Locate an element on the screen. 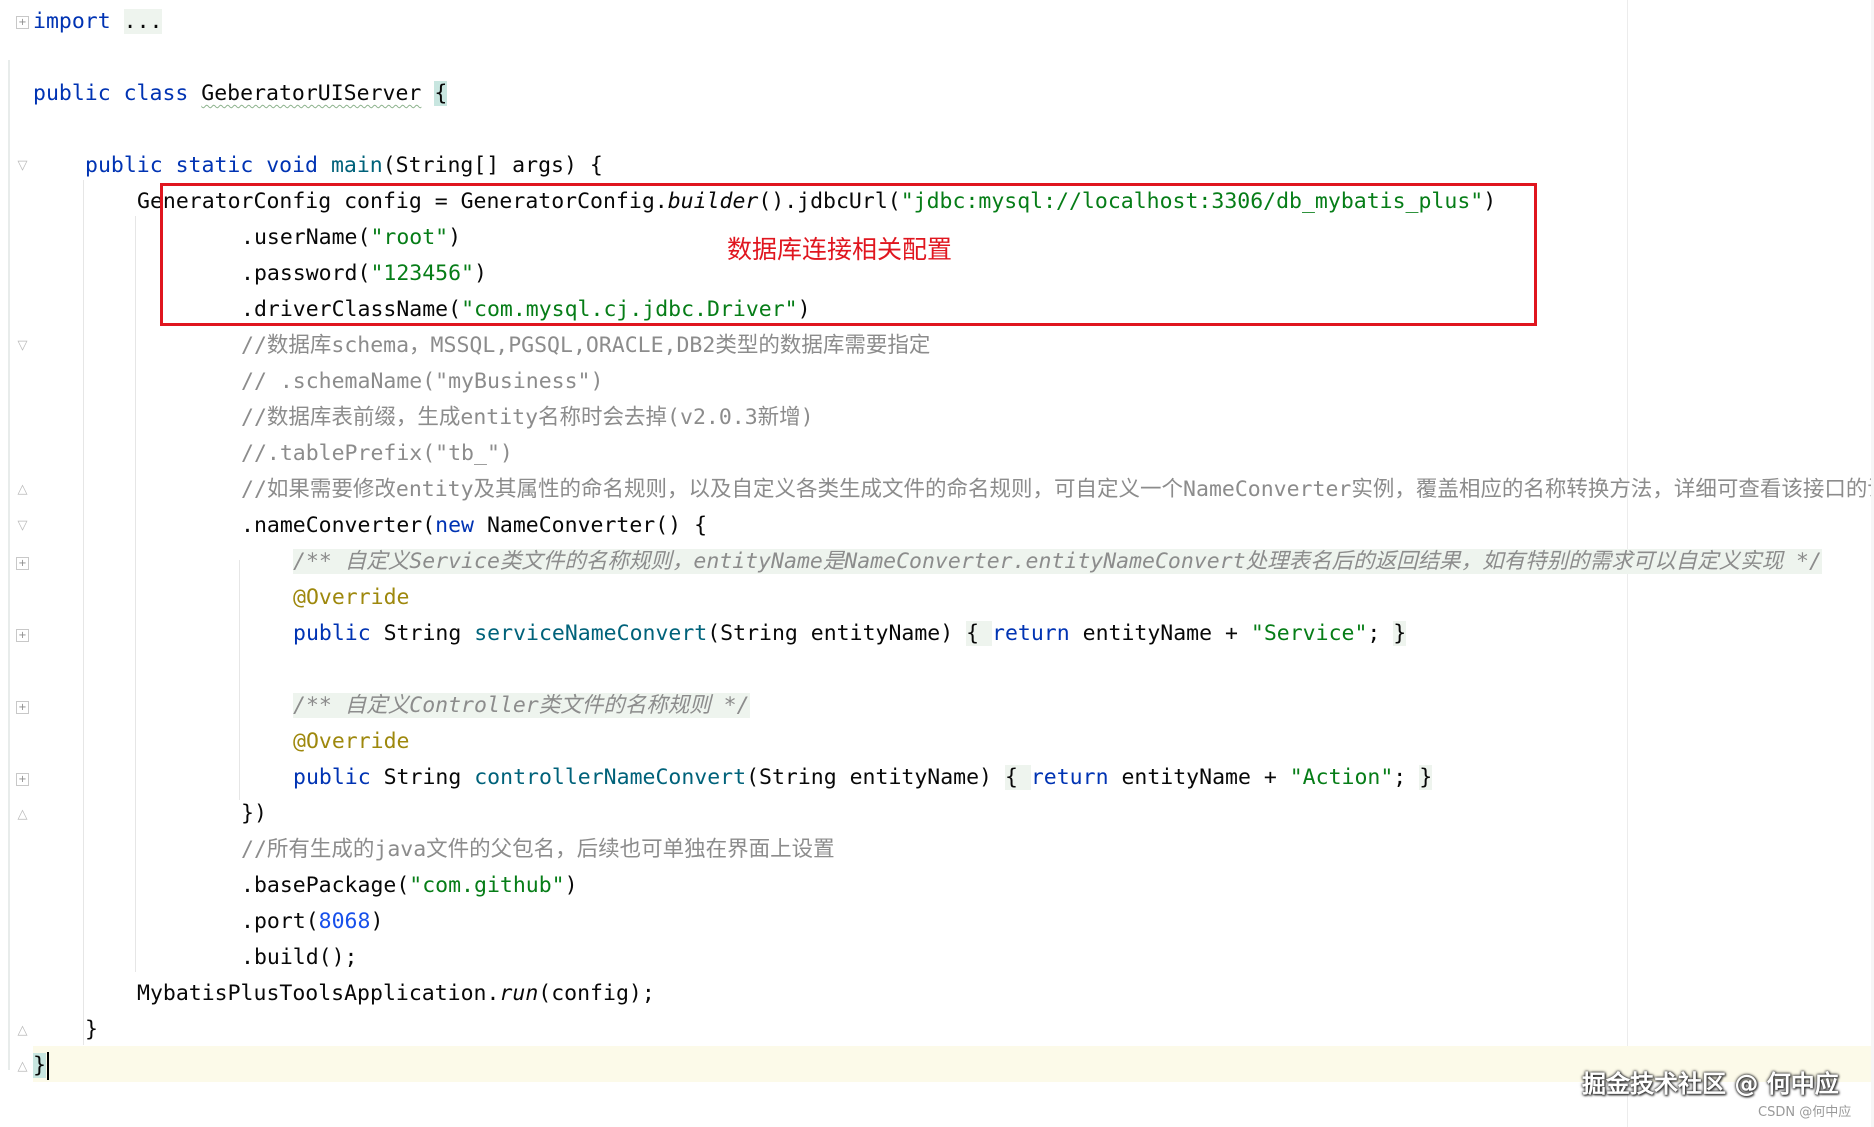 Image resolution: width=1874 pixels, height=1127 pixels. text-caret is located at coordinates (47, 1066).